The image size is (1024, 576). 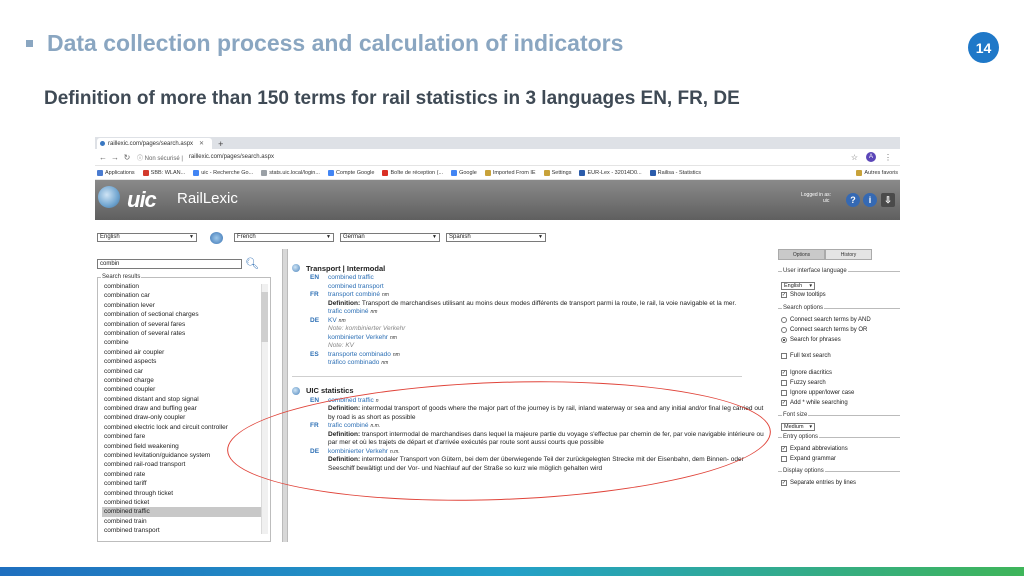 What do you see at coordinates (127, 157) in the screenshot?
I see `reload-icon: ↻` at bounding box center [127, 157].